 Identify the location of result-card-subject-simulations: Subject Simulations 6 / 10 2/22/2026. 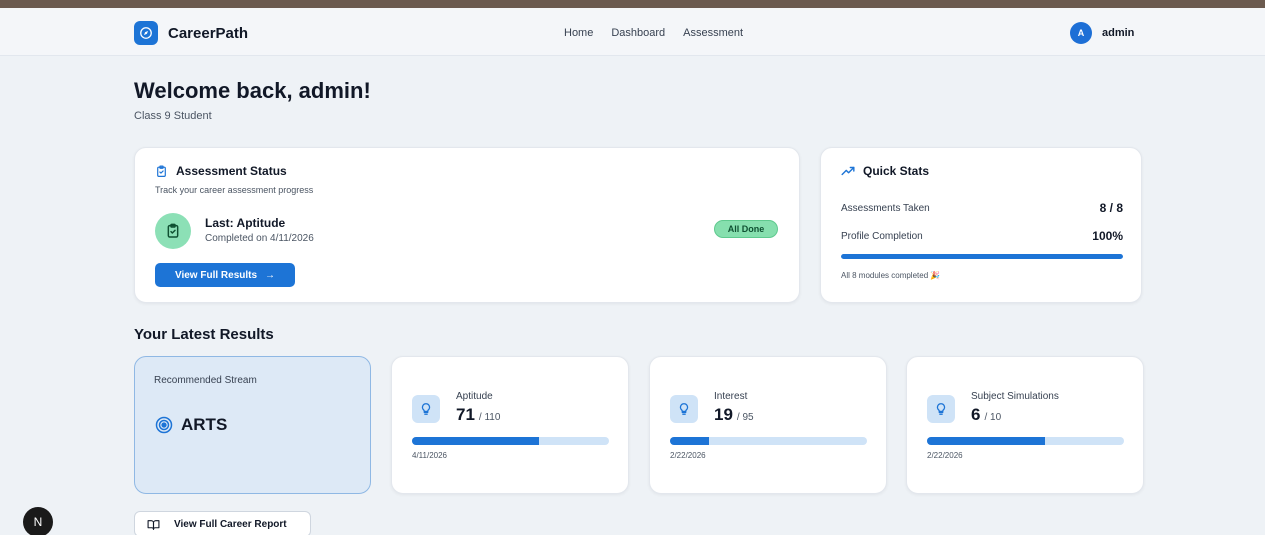
(1025, 425).